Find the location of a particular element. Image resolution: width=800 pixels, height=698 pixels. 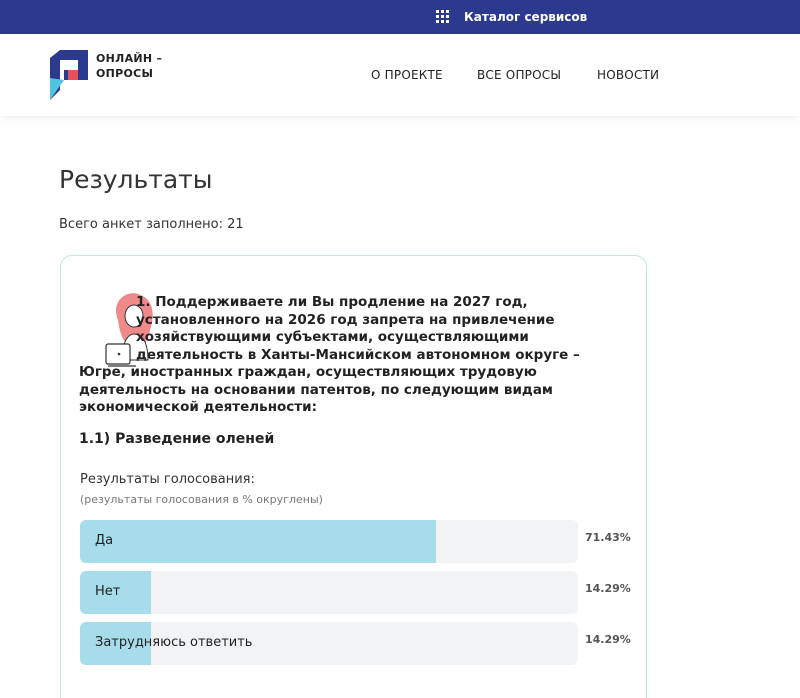

logo-line-1: ОНЛАЙН – is located at coordinates (129, 58).